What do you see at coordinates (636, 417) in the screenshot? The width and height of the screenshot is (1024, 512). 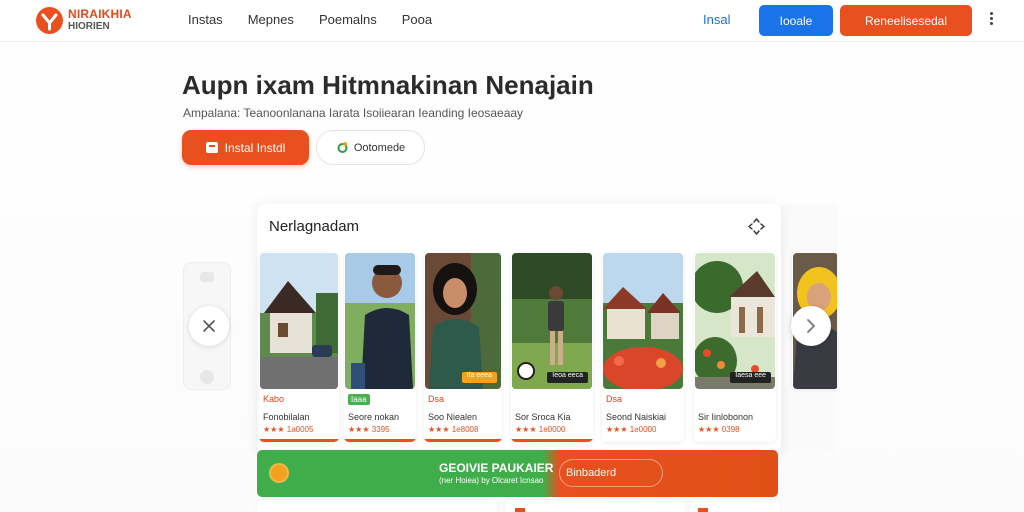 I see `place-name: Seond Naiskiai` at bounding box center [636, 417].